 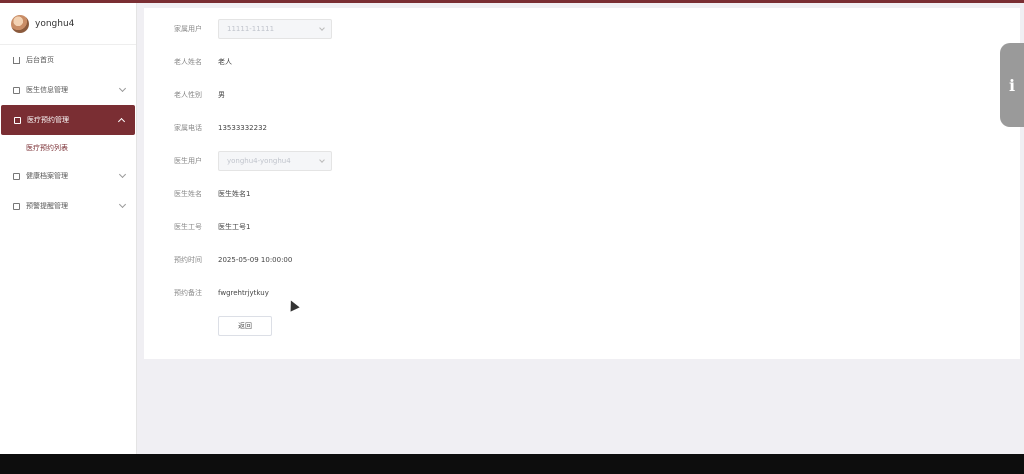 I want to click on sidebar-item-alerts: 预警提醒管理, so click(x=68, y=206).